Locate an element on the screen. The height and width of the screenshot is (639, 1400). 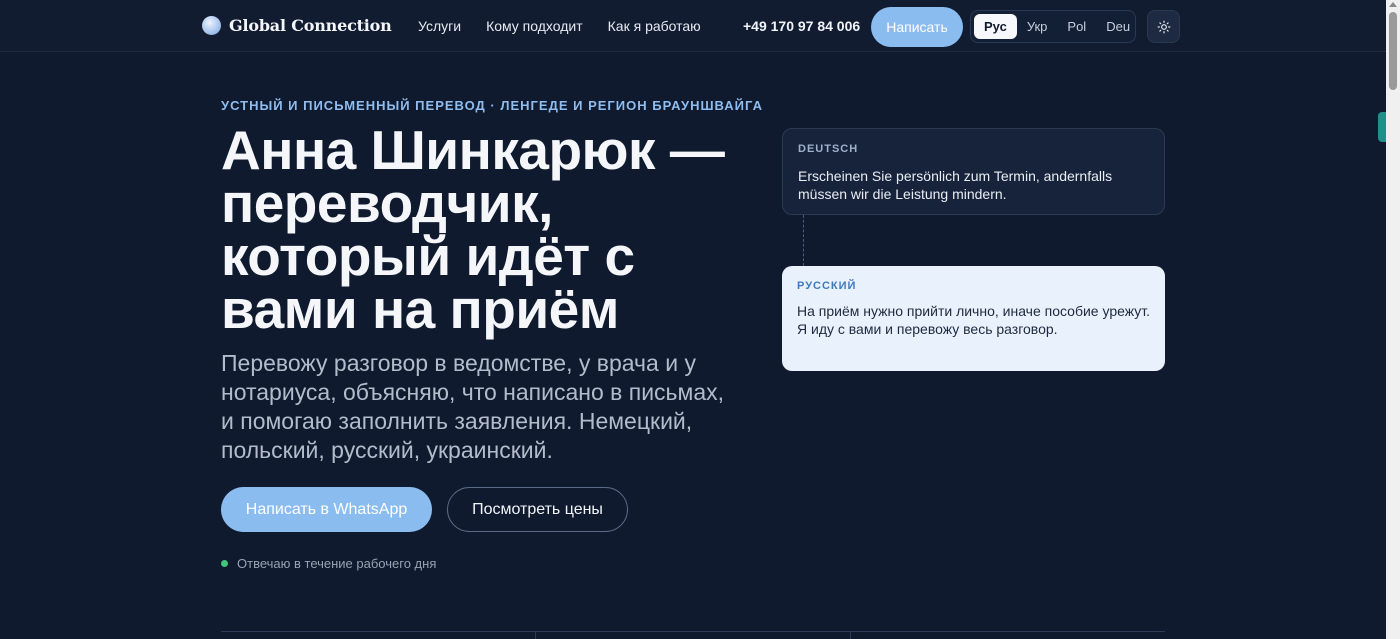
theme-toggle-button is located at coordinates (1163, 26).